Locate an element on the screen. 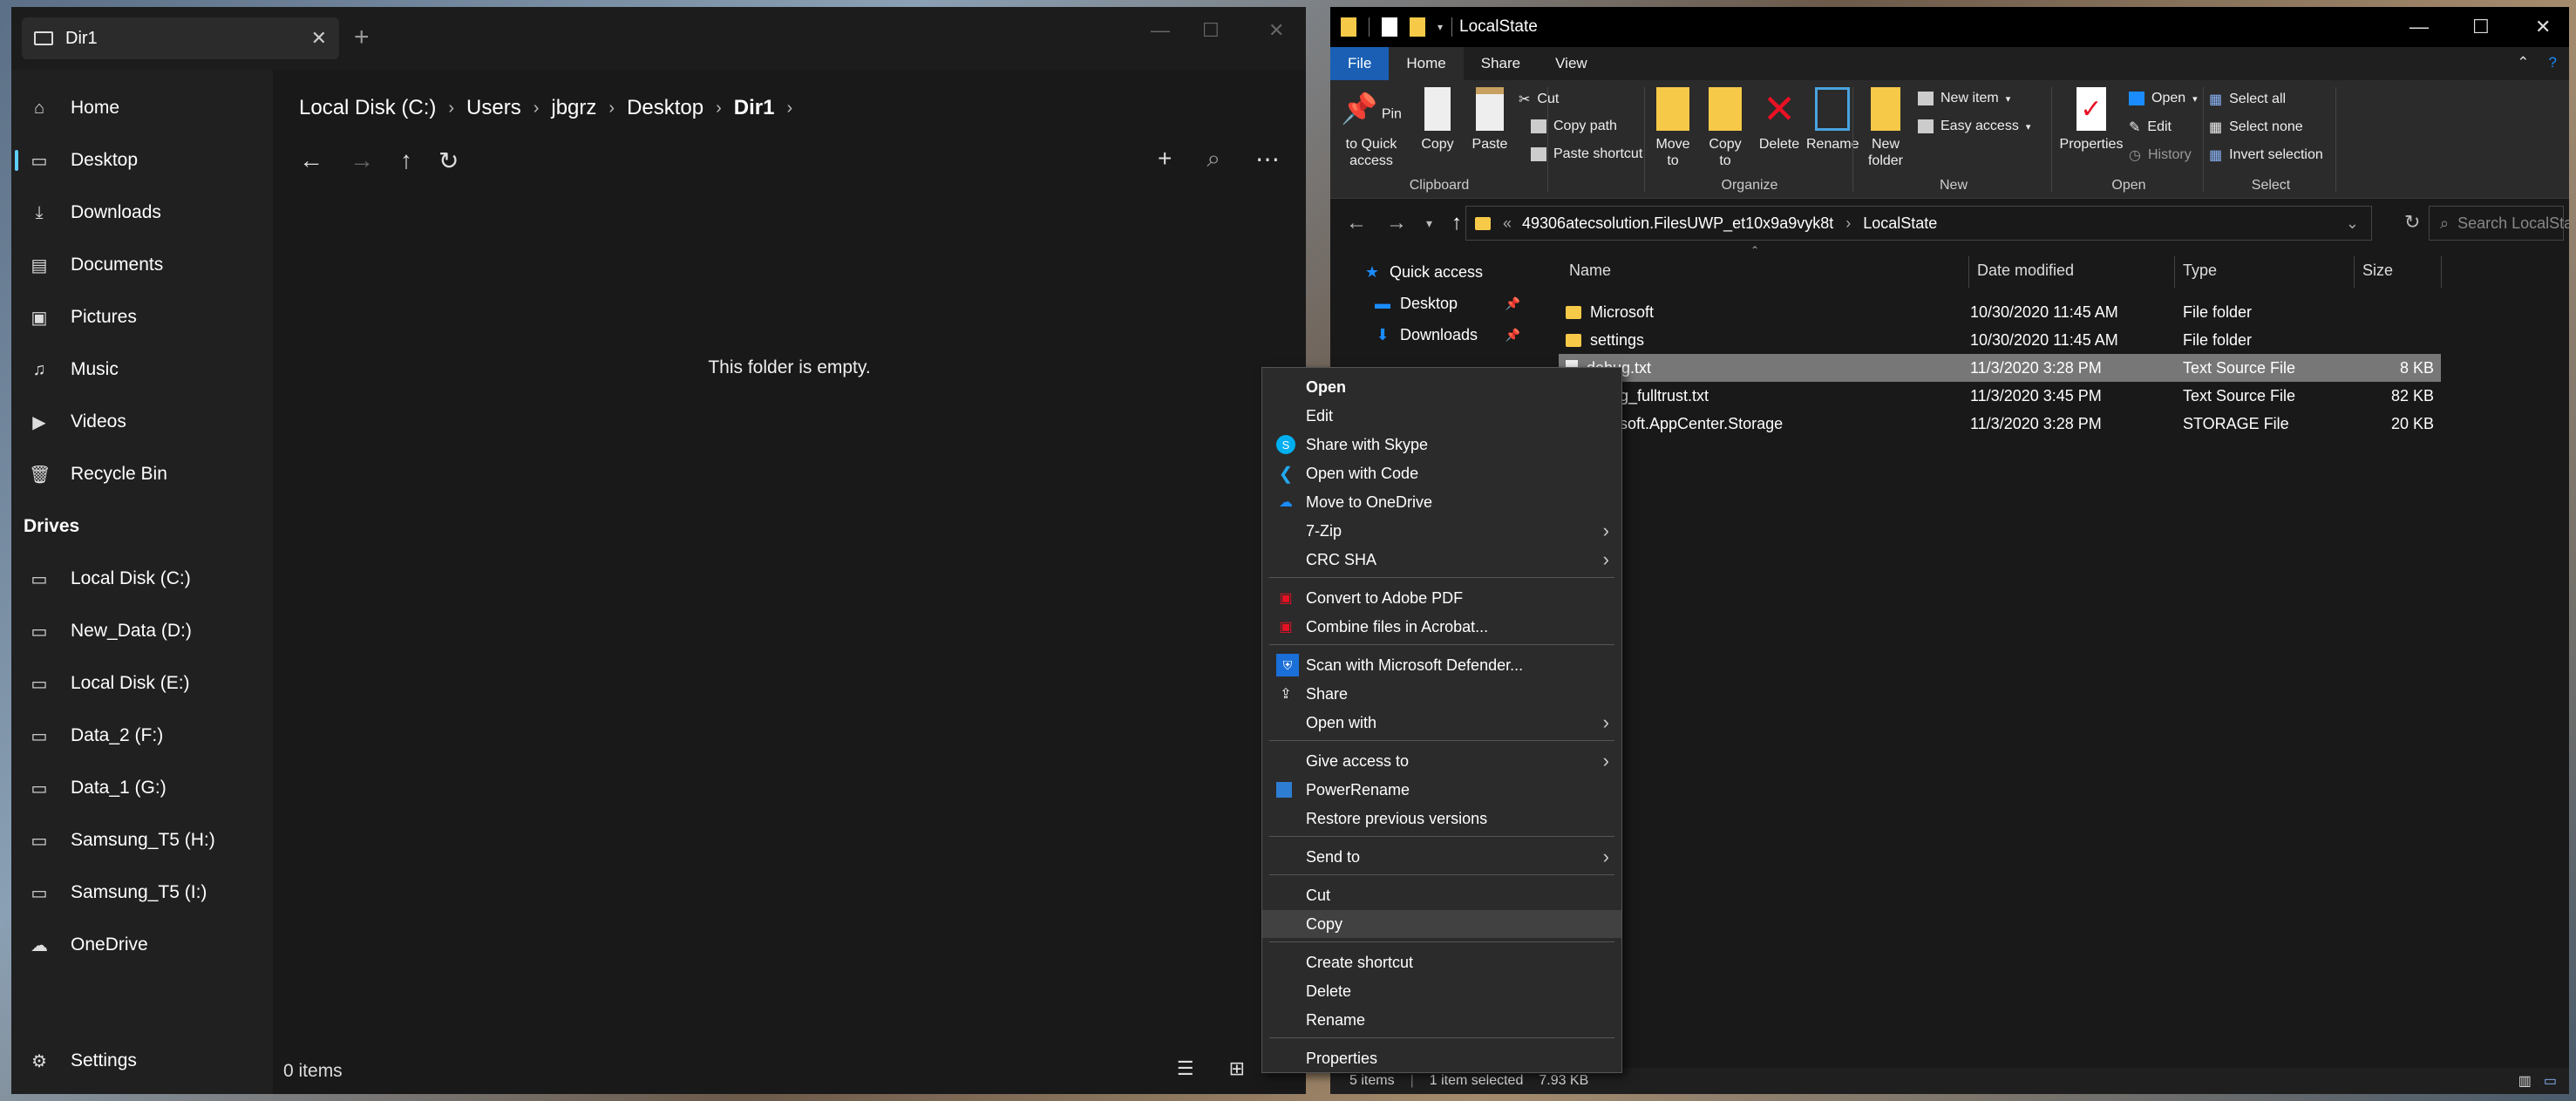  help-icon: ? is located at coordinates (2553, 62).